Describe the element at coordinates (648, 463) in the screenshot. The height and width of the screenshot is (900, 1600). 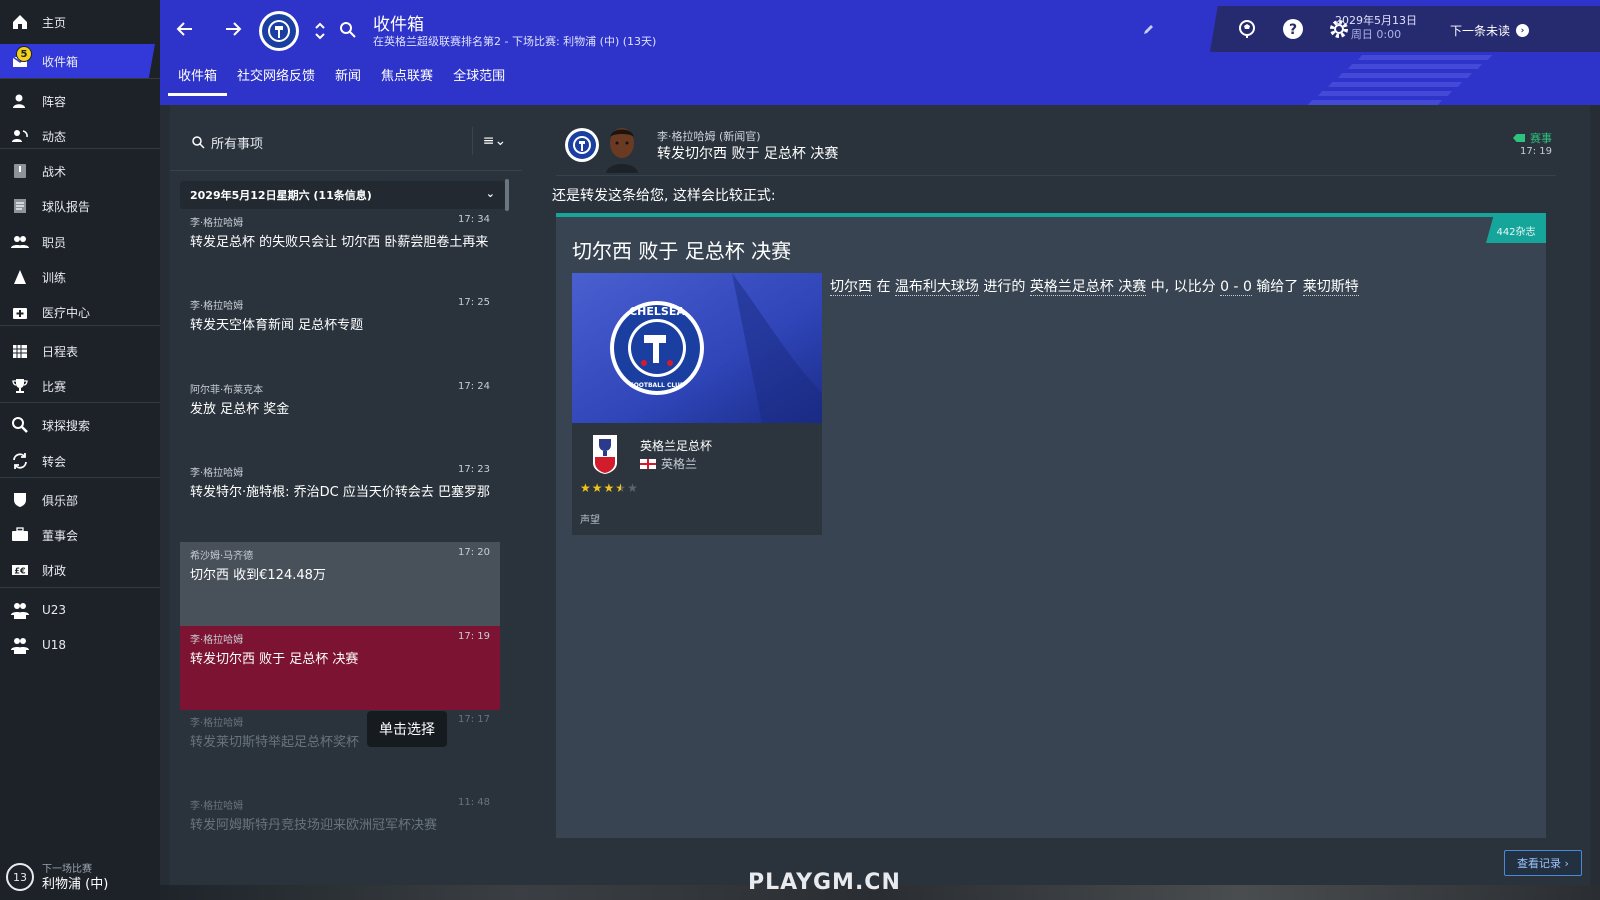
I see `england-flag-icon` at that location.